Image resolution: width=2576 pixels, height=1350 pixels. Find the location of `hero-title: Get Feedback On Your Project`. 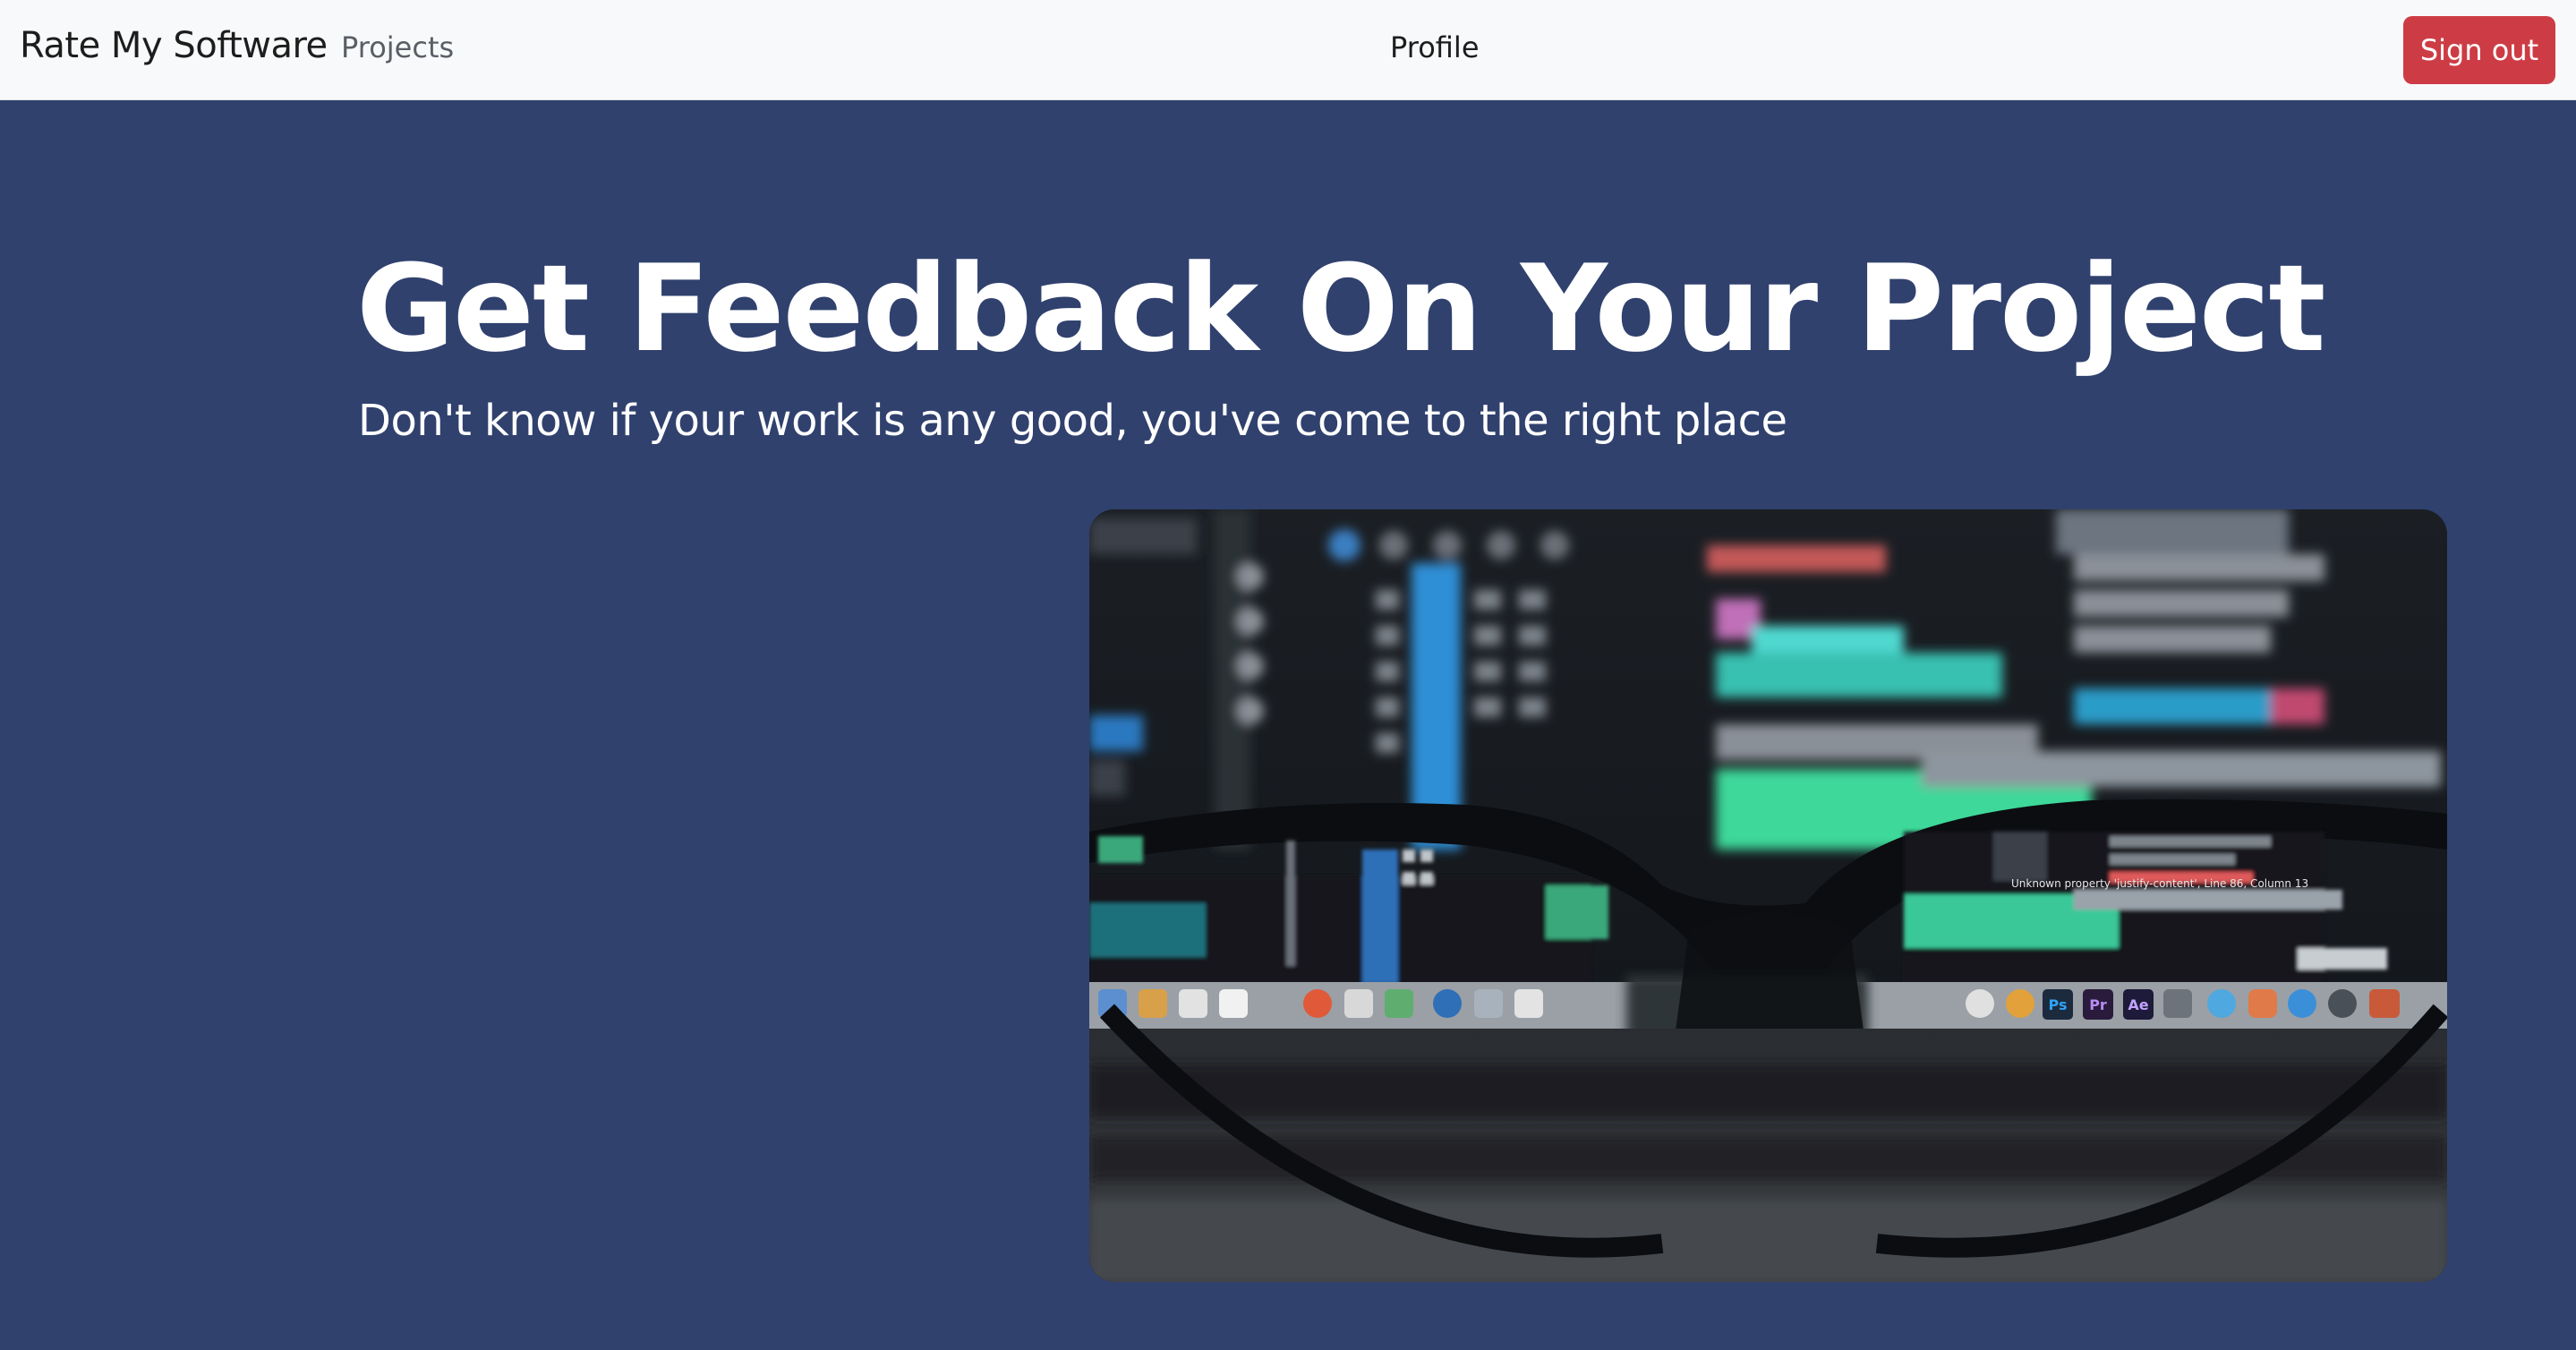

hero-title: Get Feedback On Your Project is located at coordinates (1340, 309).